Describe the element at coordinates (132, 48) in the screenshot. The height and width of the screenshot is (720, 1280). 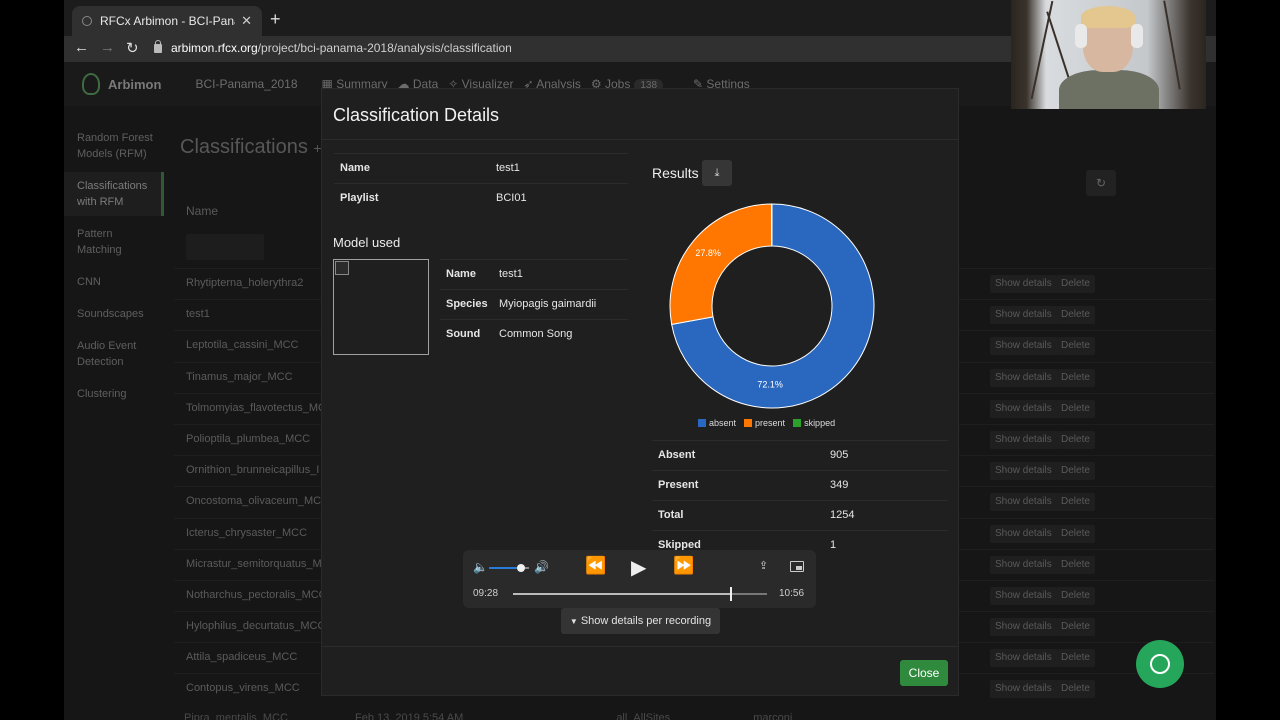
I see `reload-icon: ↻` at that location.